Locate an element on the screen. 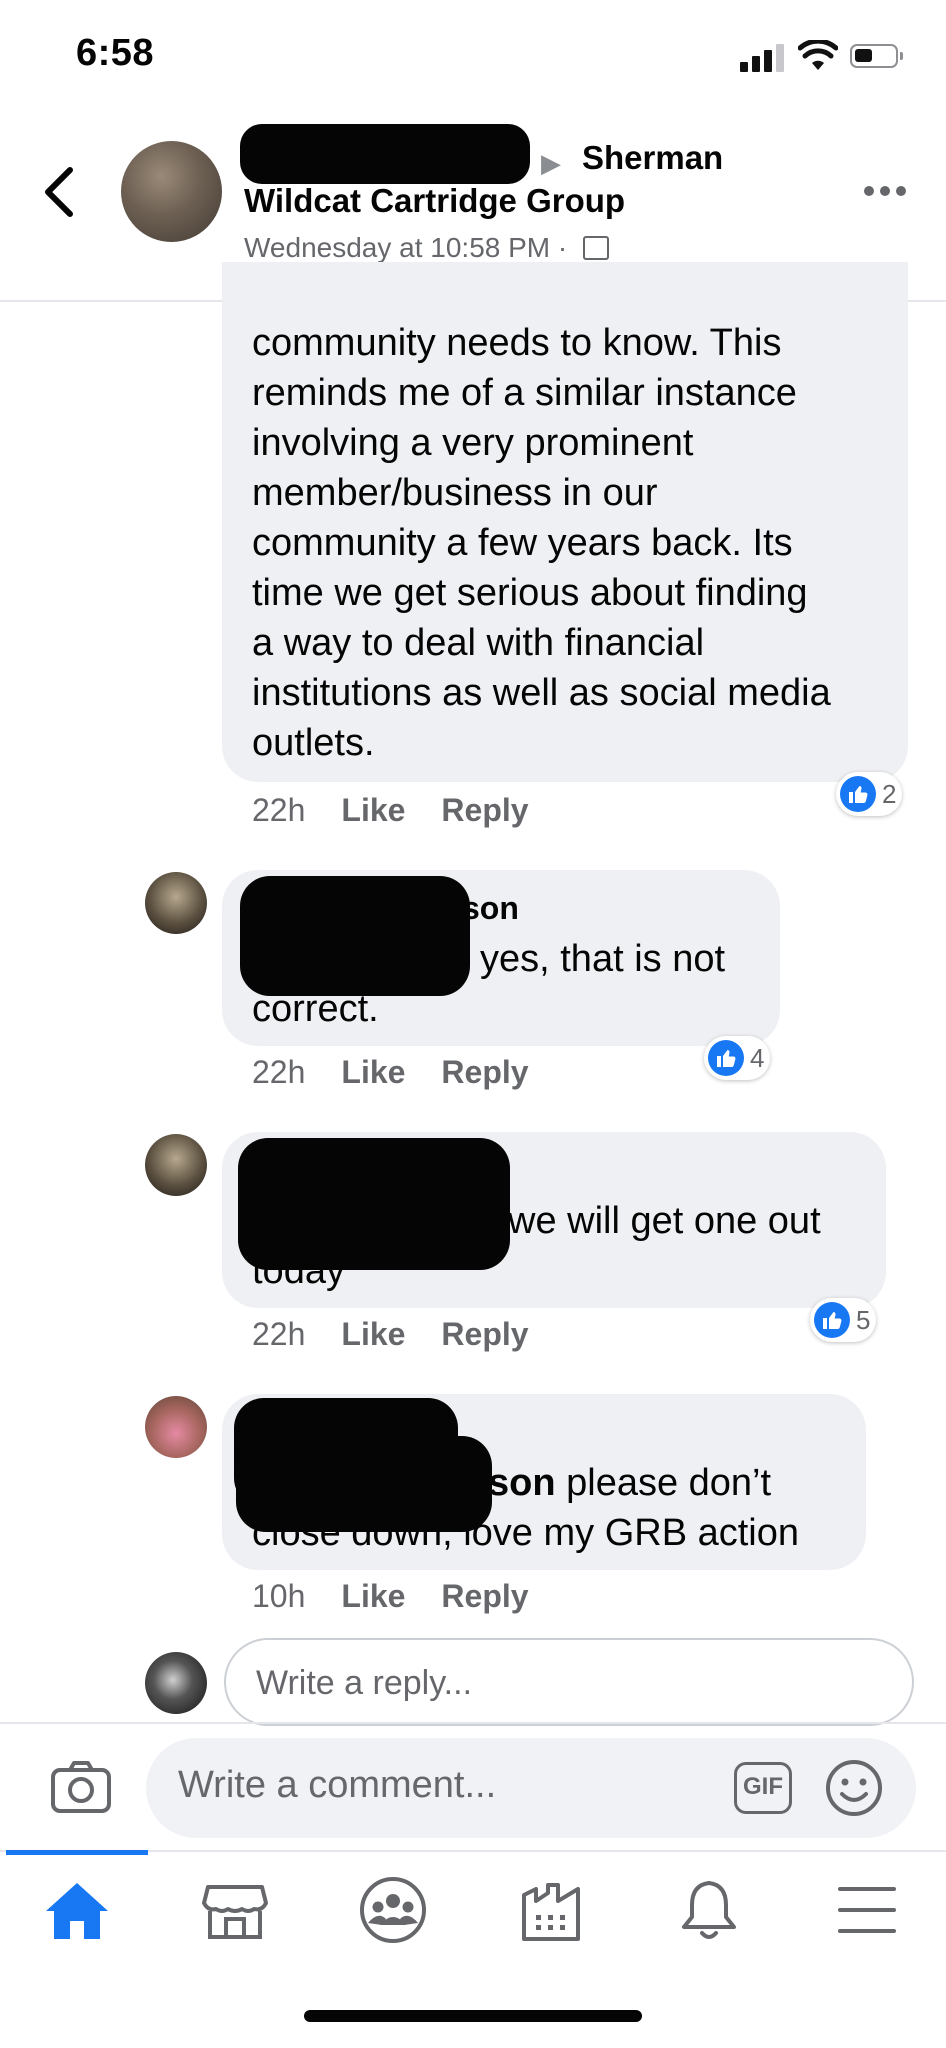 The width and height of the screenshot is (946, 2048). triangle-right-icon: ▶ is located at coordinates (551, 163).